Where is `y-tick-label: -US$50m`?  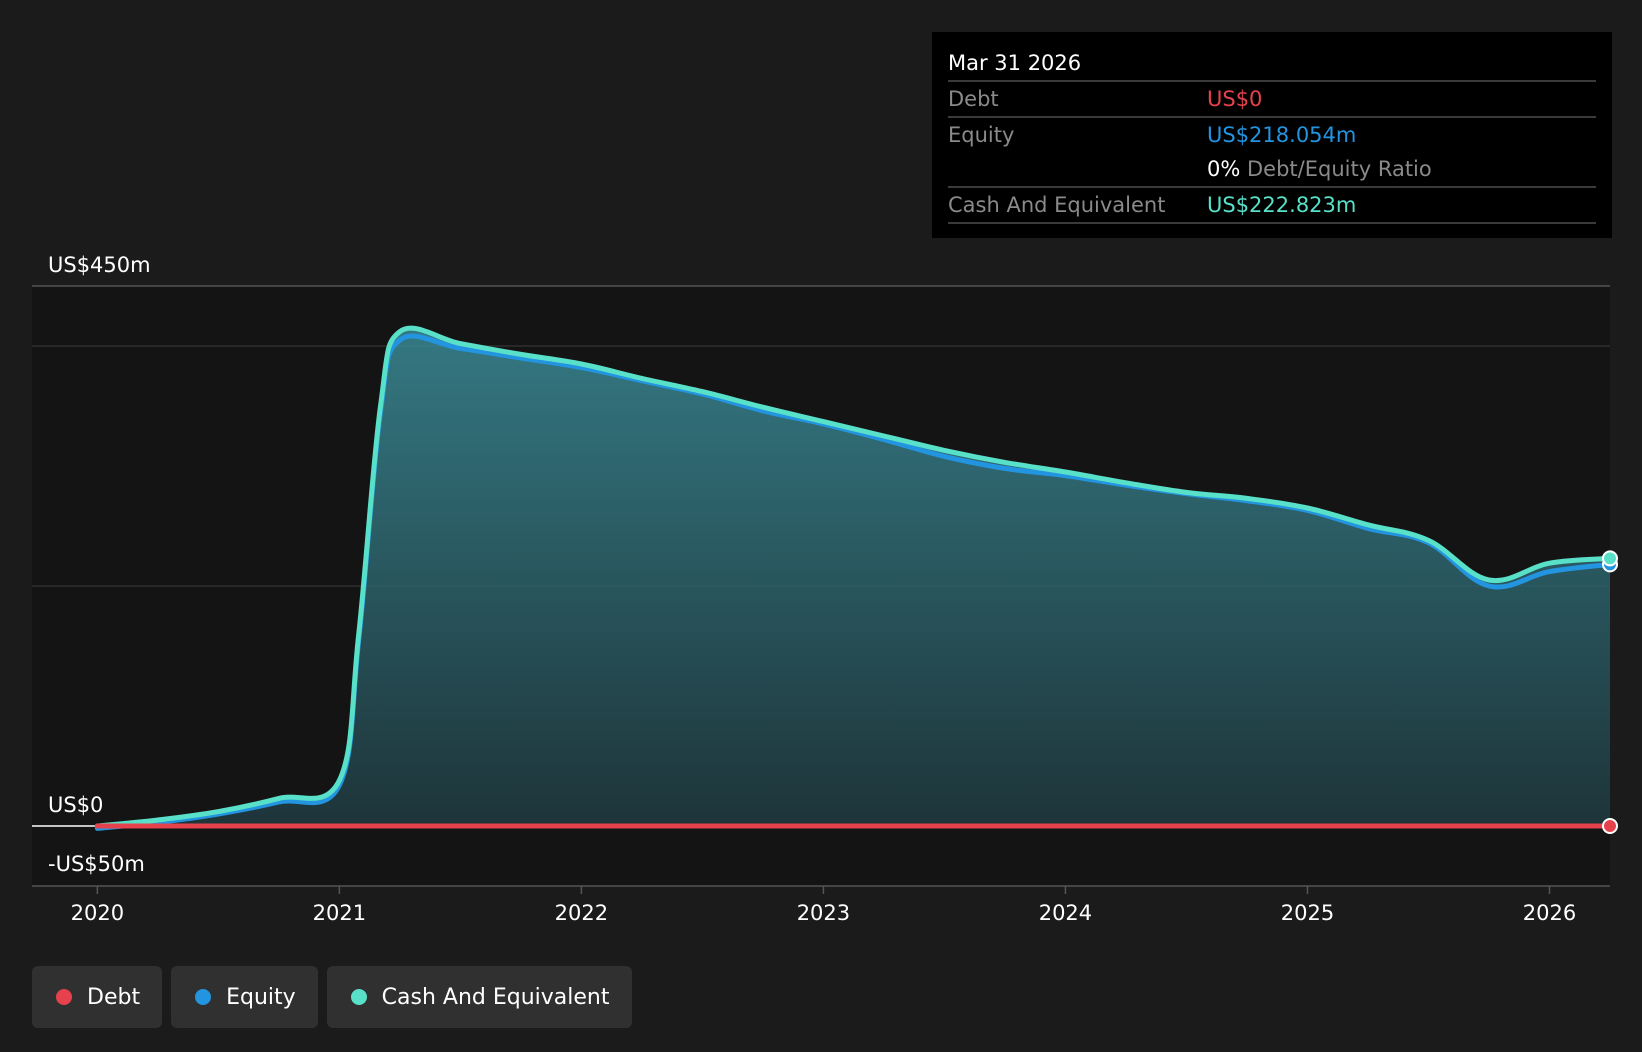
y-tick-label: -US$50m is located at coordinates (96, 864).